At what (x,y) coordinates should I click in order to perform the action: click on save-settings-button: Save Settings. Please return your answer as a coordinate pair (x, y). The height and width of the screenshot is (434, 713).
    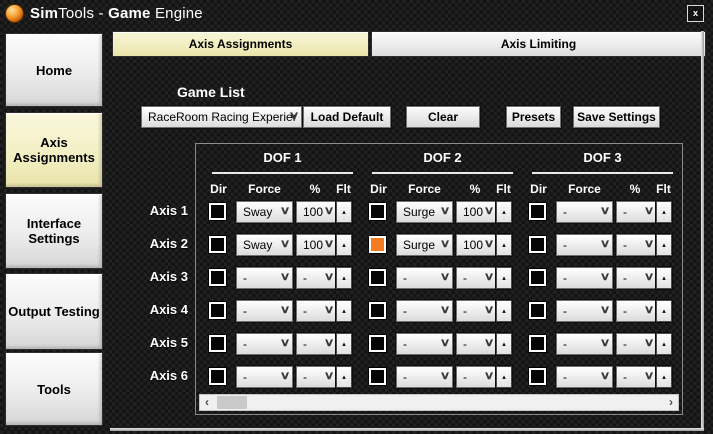
    Looking at the image, I should click on (616, 117).